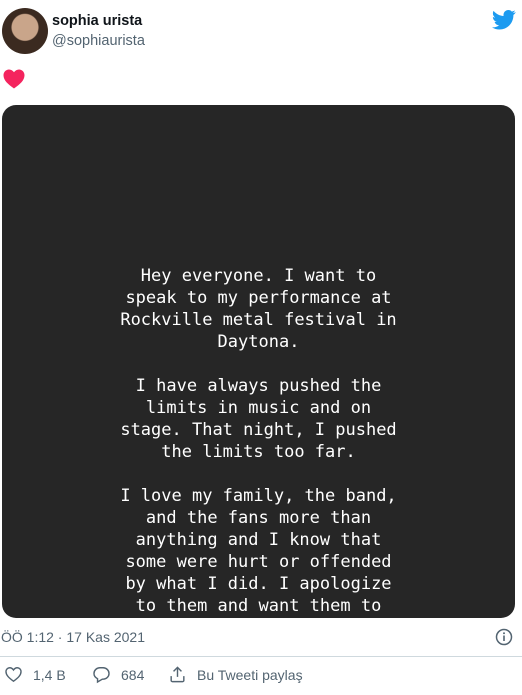  I want to click on twitter-bird-icon, so click(504, 20).